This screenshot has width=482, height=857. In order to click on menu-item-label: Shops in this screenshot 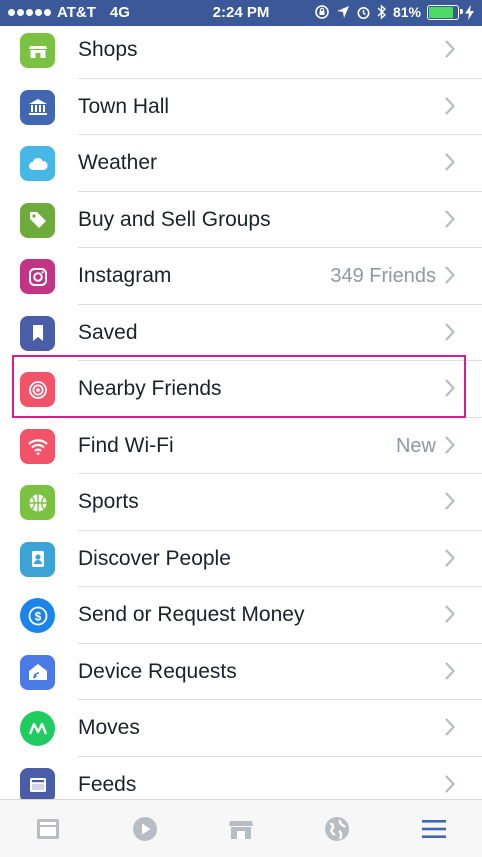, I will do `click(108, 49)`.